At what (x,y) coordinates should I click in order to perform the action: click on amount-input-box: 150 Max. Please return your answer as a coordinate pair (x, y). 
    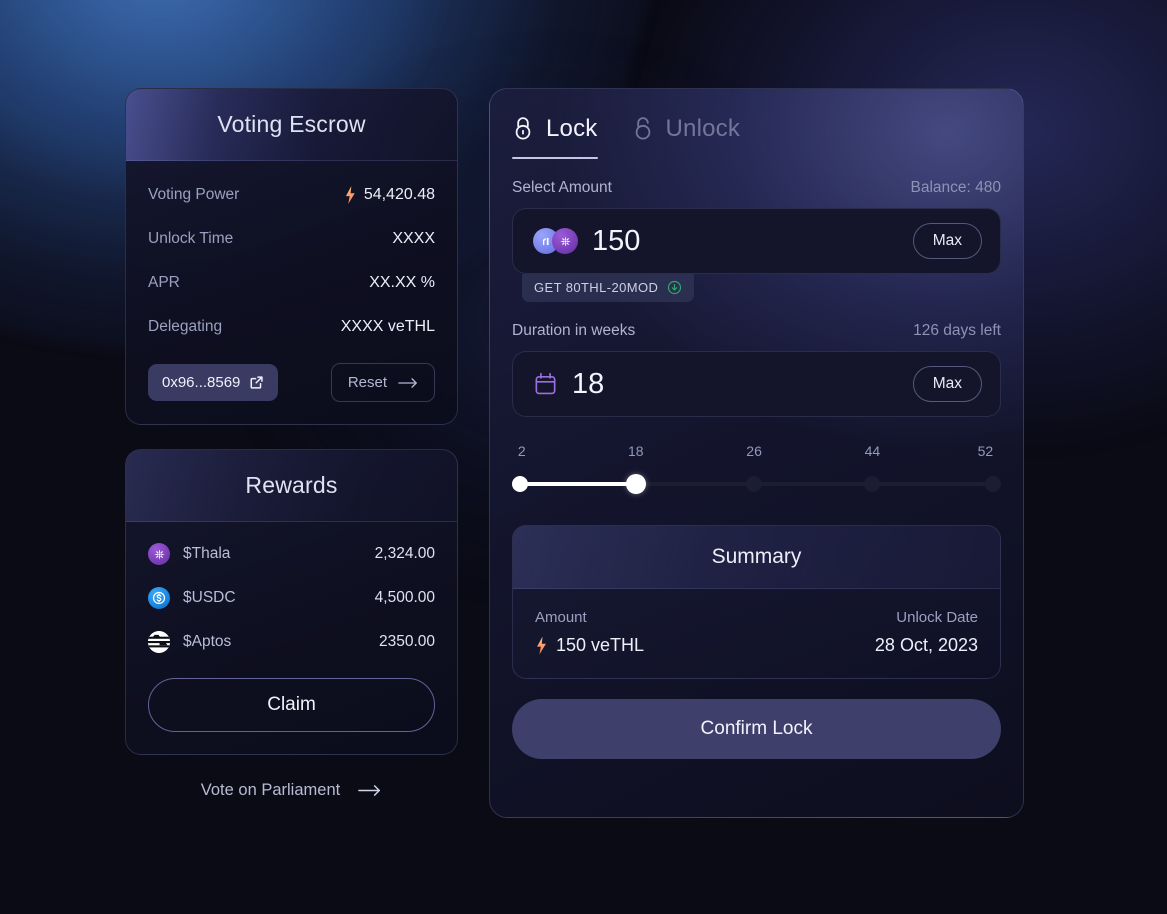
    Looking at the image, I should click on (756, 241).